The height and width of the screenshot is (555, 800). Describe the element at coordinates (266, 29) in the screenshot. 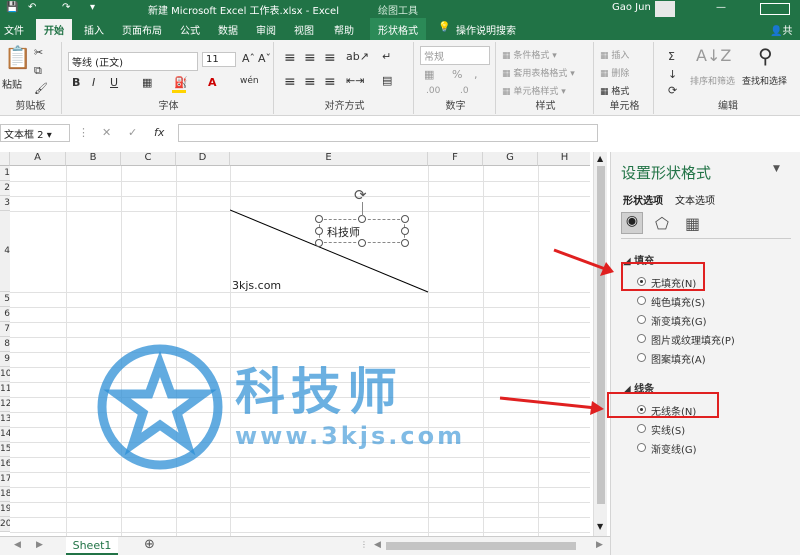

I see `tab-review: 审阅` at that location.